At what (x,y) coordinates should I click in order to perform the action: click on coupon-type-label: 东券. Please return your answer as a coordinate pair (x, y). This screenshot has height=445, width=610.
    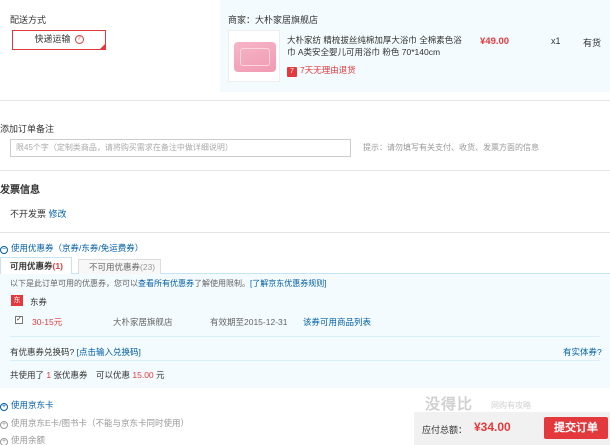
    Looking at the image, I should click on (39, 302).